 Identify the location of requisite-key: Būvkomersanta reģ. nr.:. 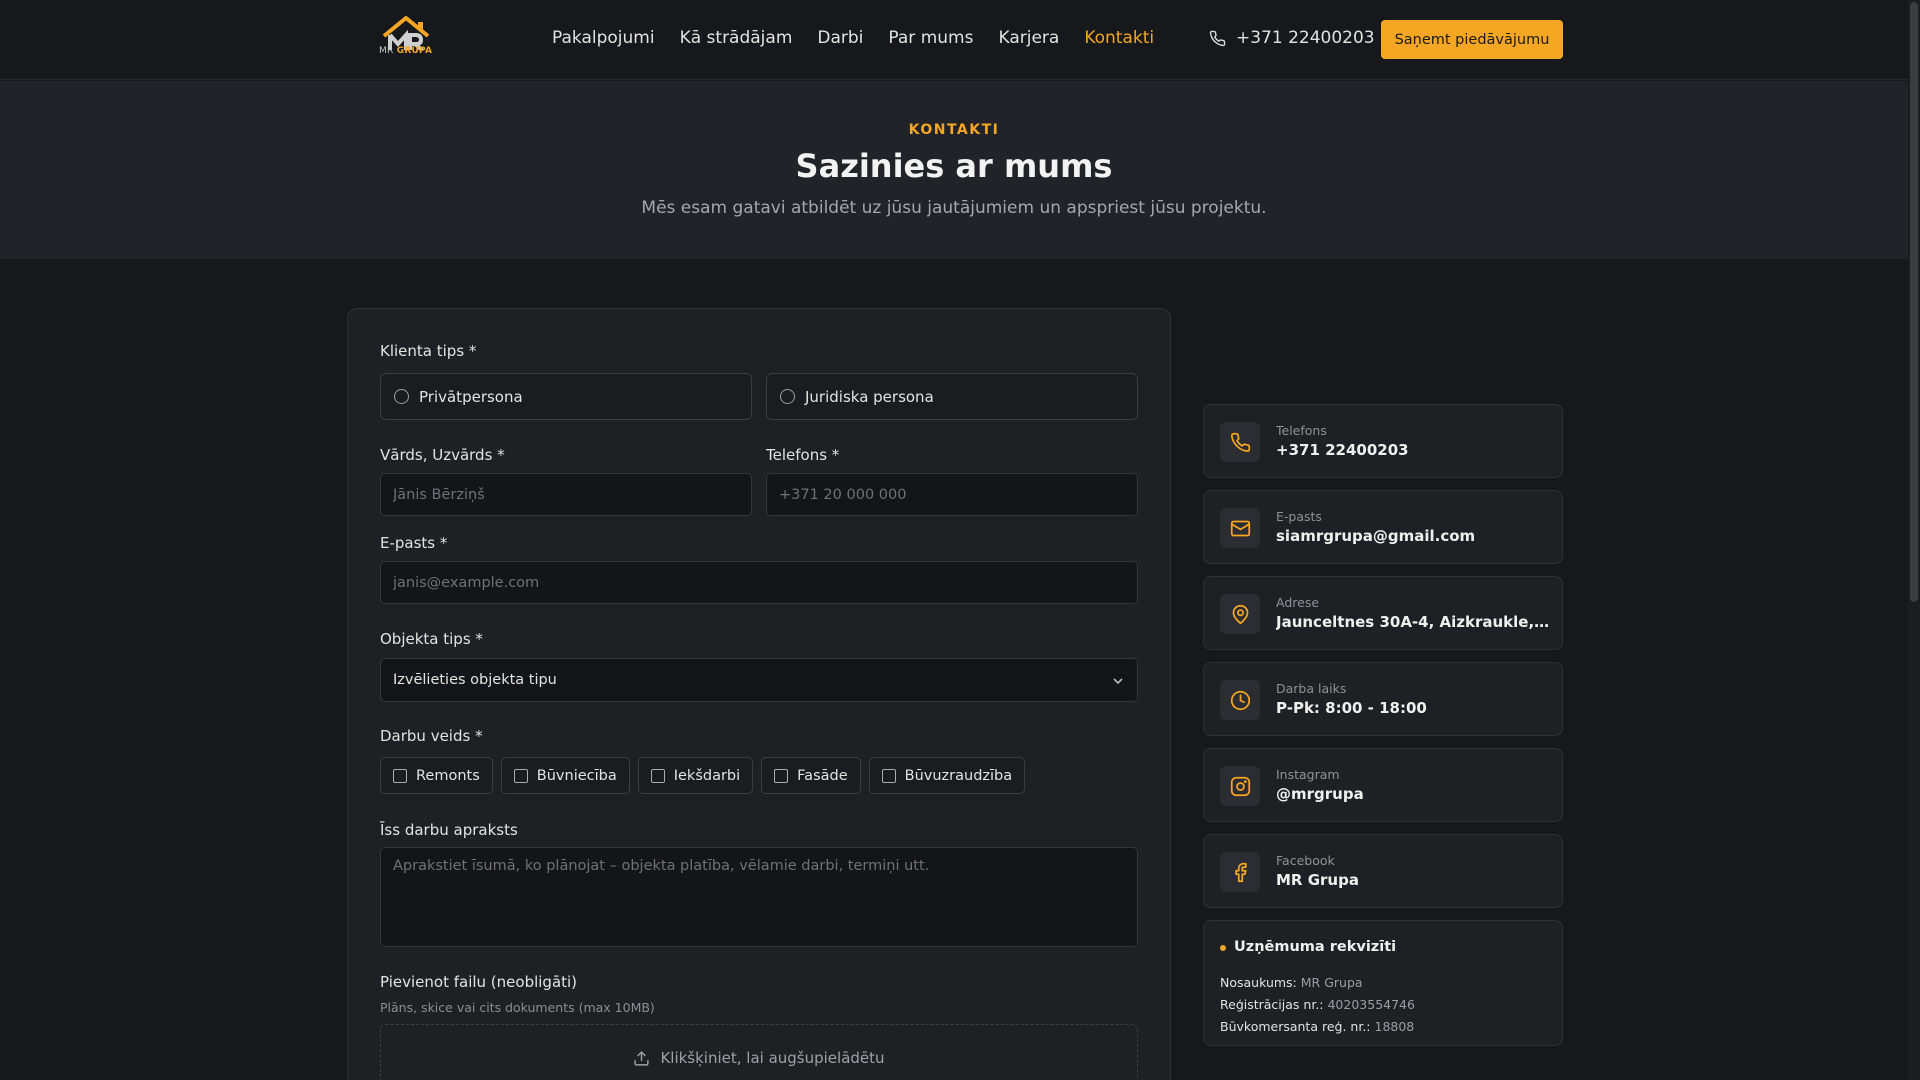
(1295, 1026).